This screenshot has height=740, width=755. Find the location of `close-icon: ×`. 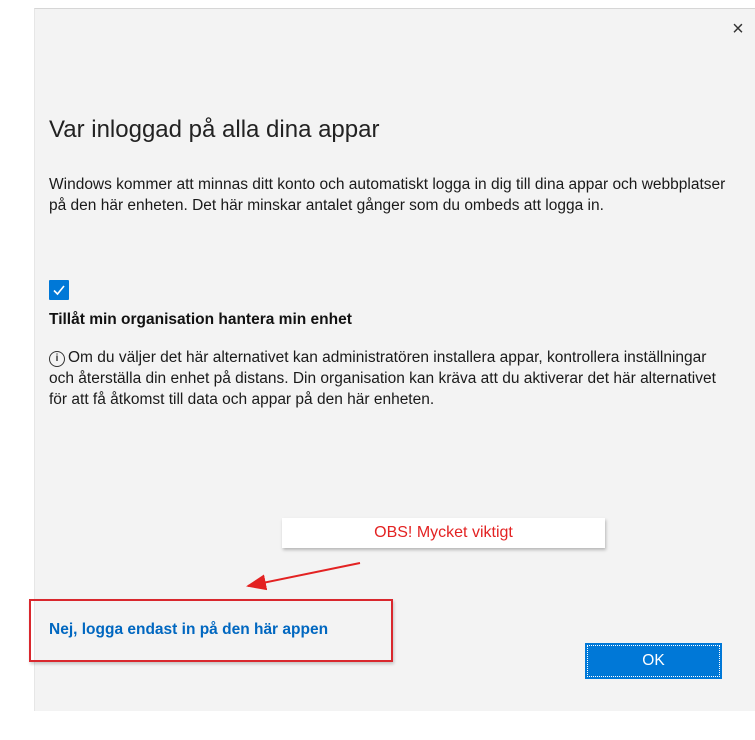

close-icon: × is located at coordinates (738, 29).